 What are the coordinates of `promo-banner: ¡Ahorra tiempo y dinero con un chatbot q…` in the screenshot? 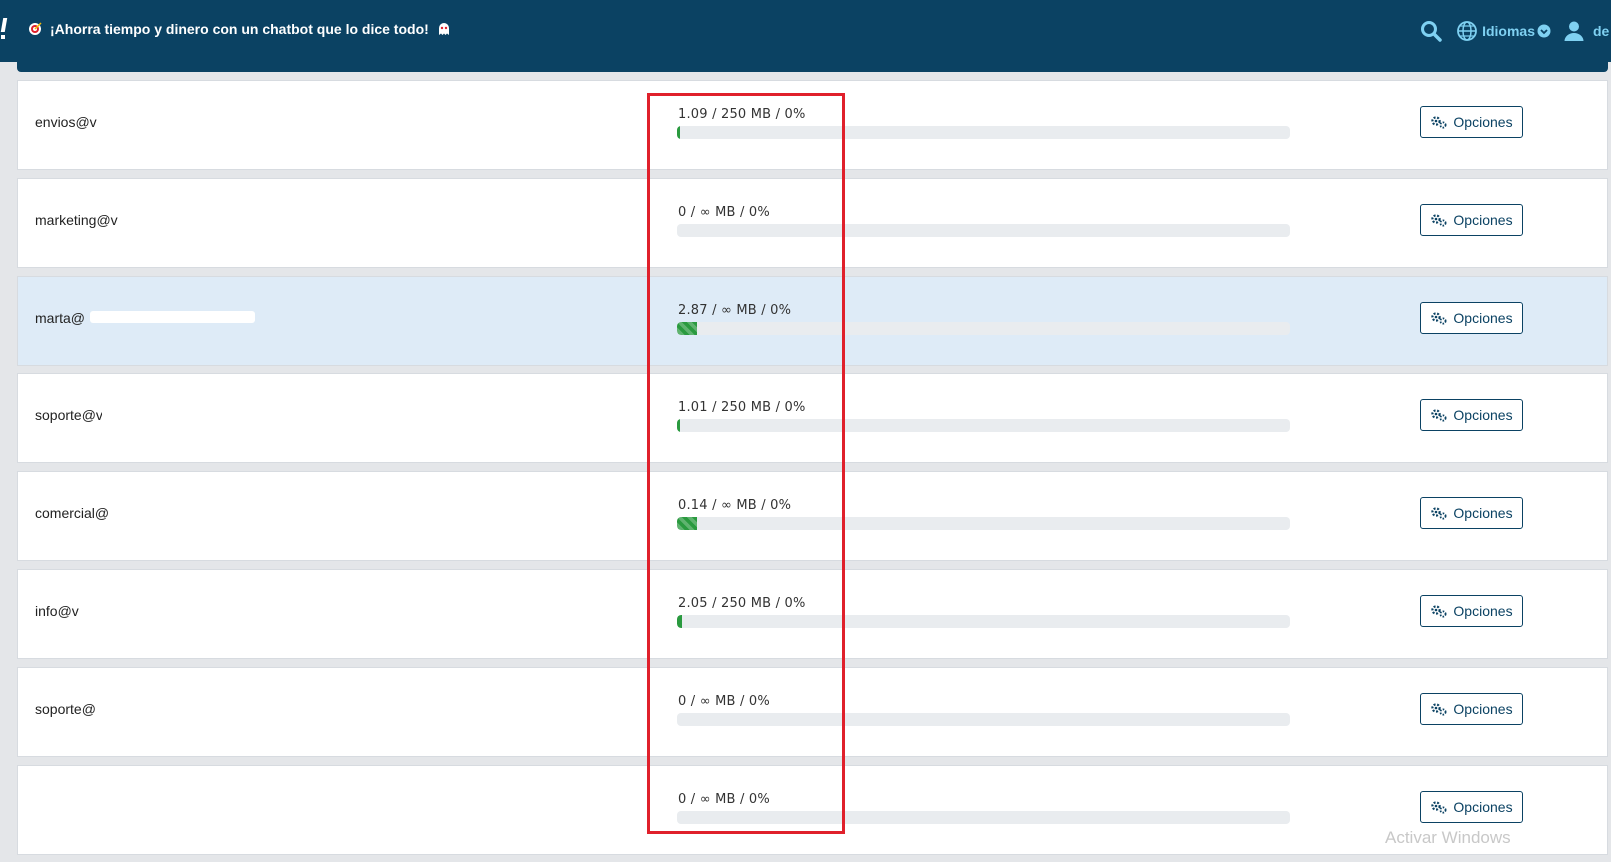 It's located at (239, 29).